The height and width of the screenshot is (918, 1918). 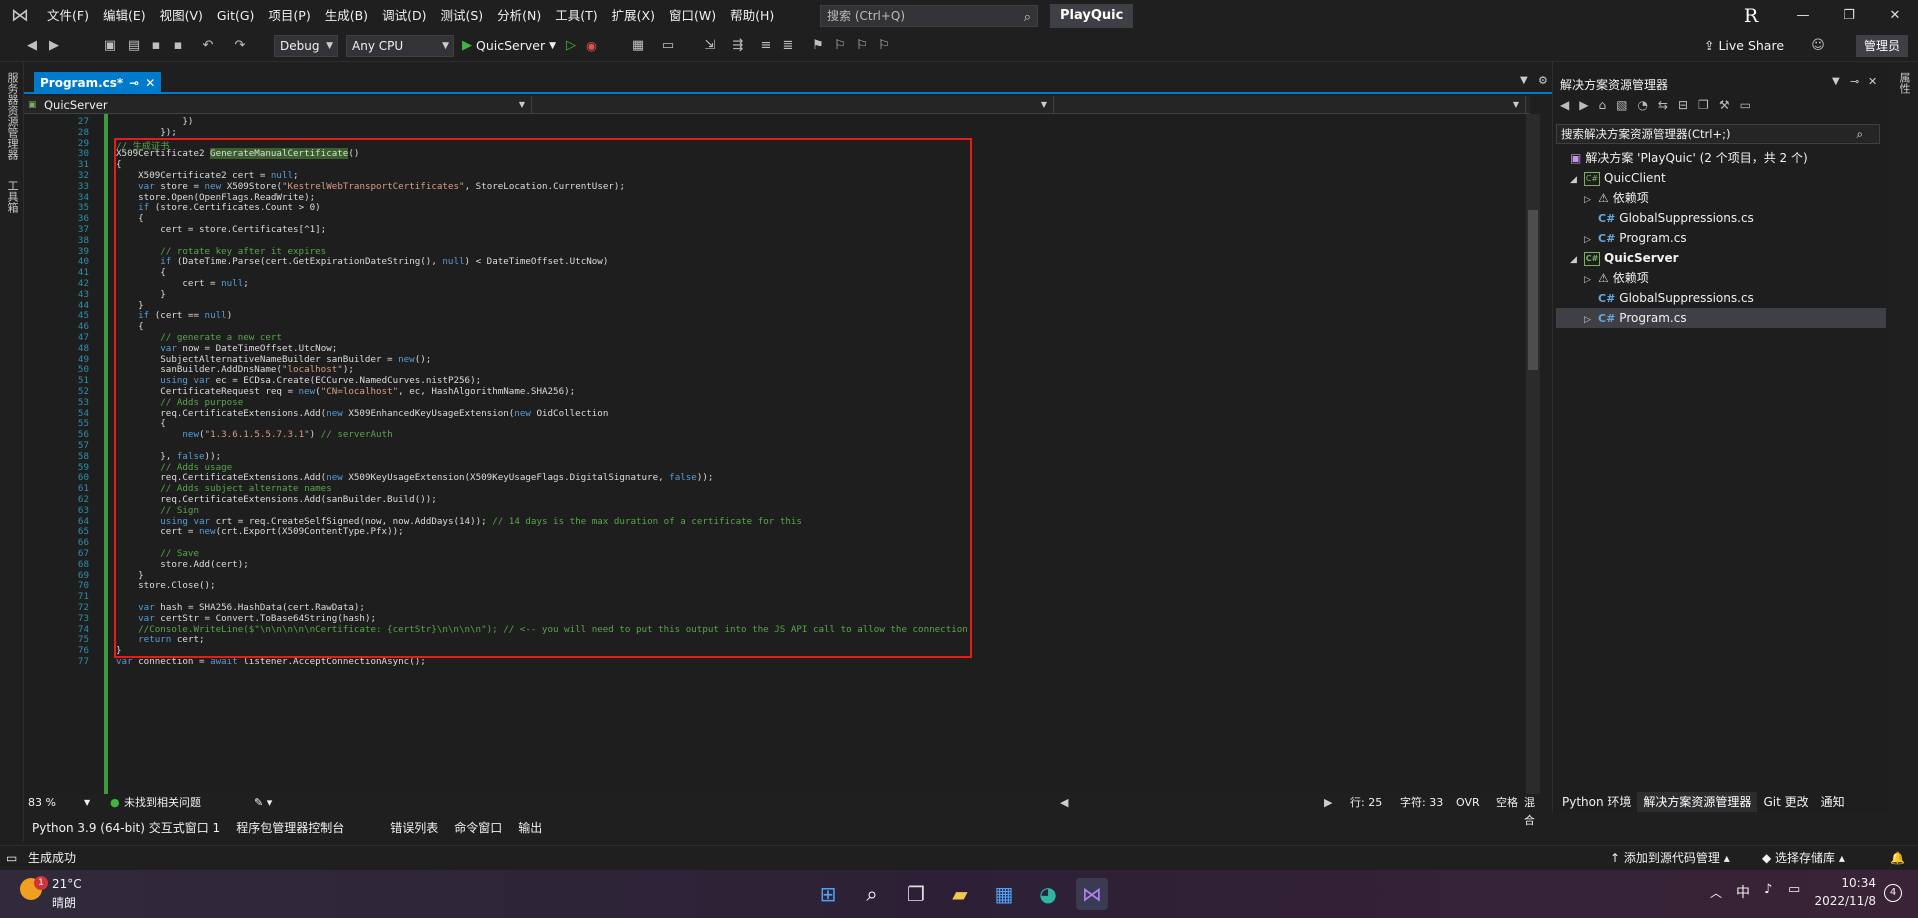 I want to click on toolbox-tab: 工具箱, so click(x=12, y=203).